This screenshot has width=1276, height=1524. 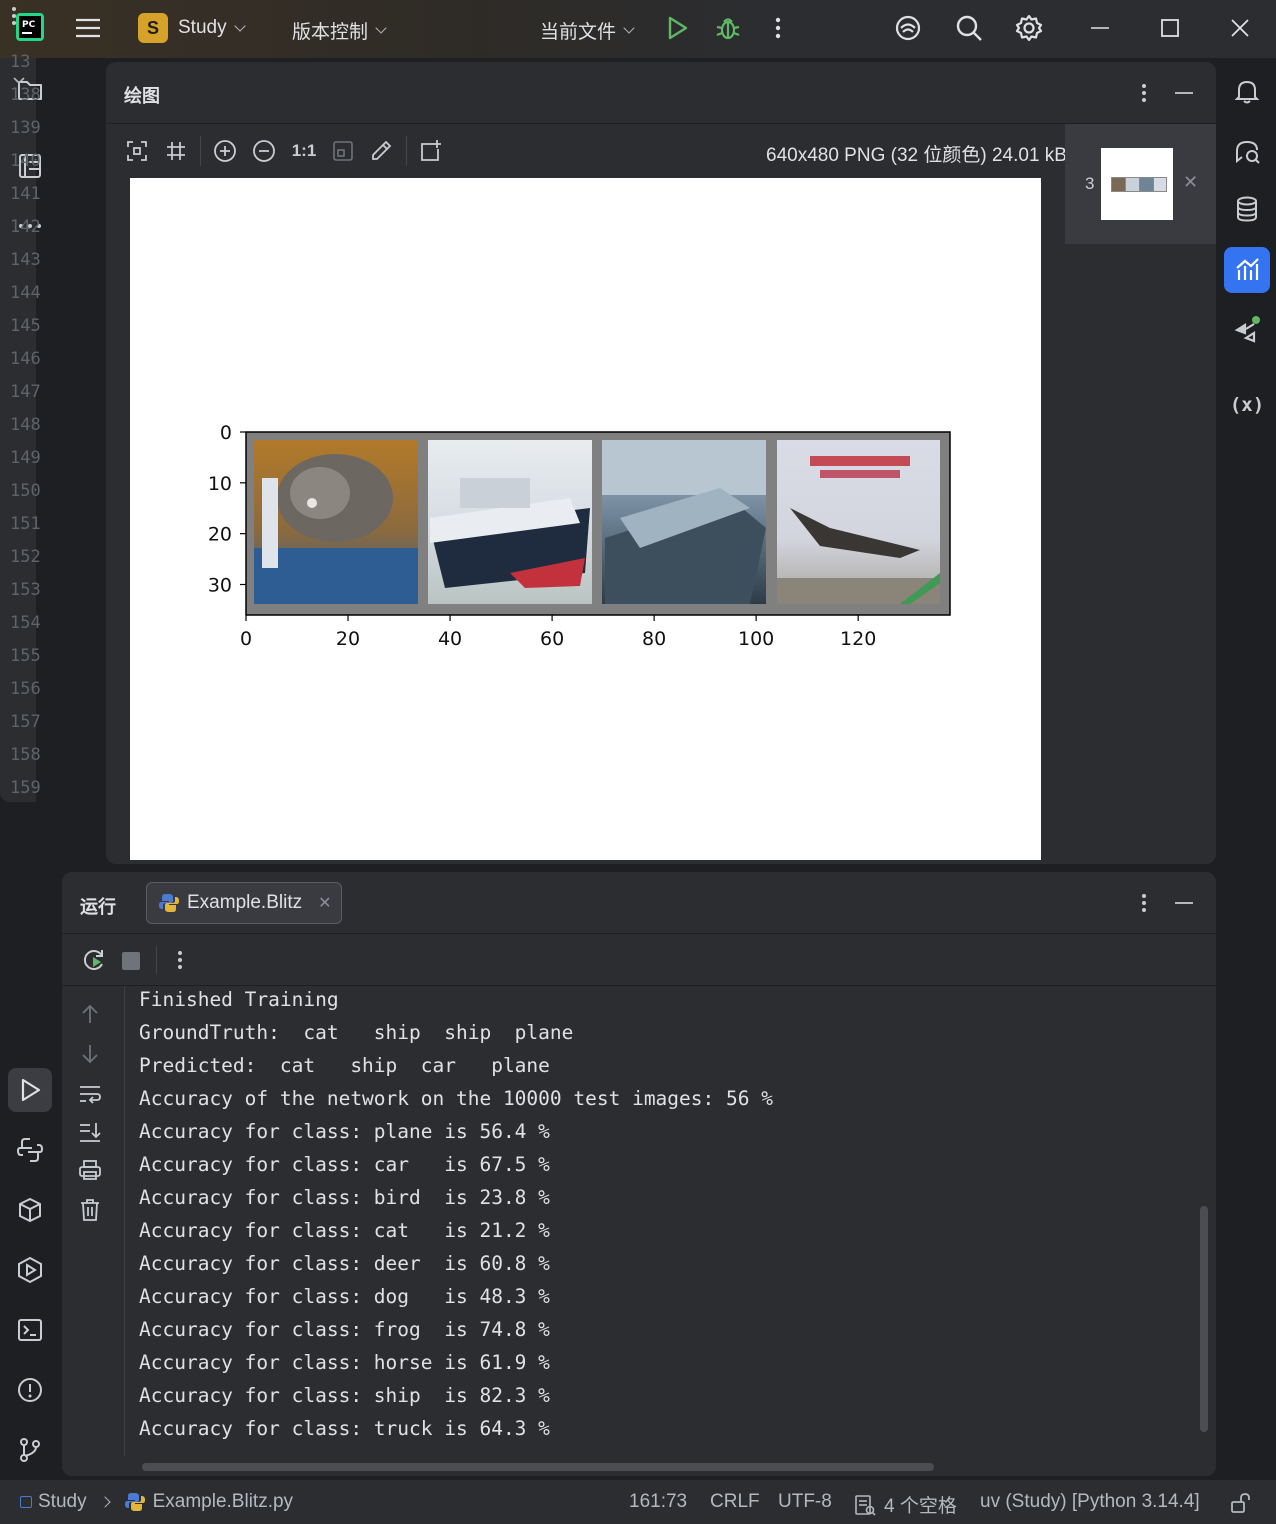 I want to click on run-tool-icon, so click(x=30, y=1090).